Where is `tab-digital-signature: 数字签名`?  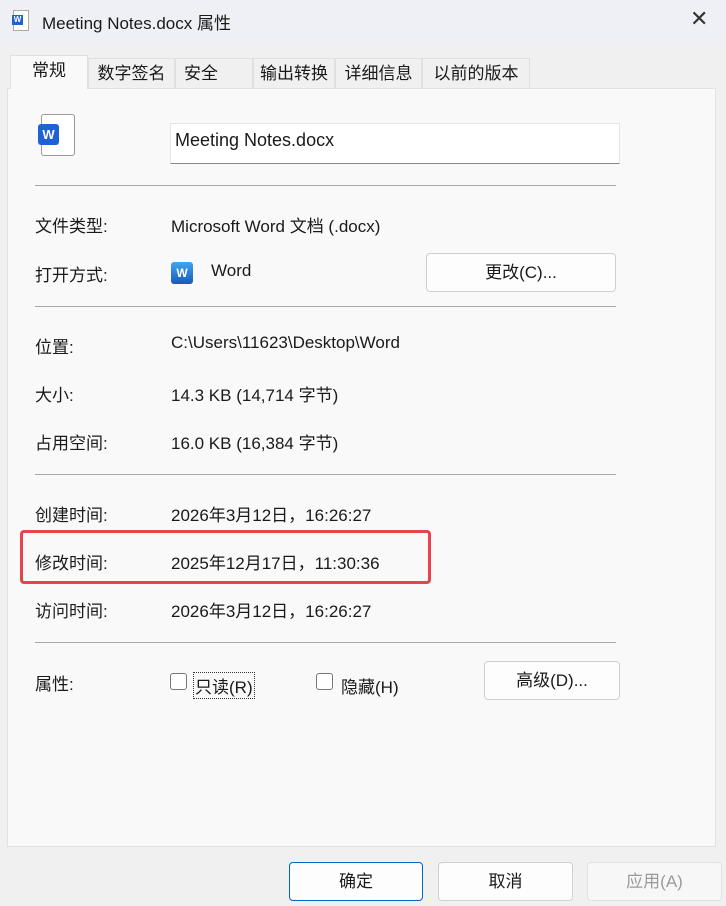
tab-digital-signature: 数字签名 is located at coordinates (131, 73).